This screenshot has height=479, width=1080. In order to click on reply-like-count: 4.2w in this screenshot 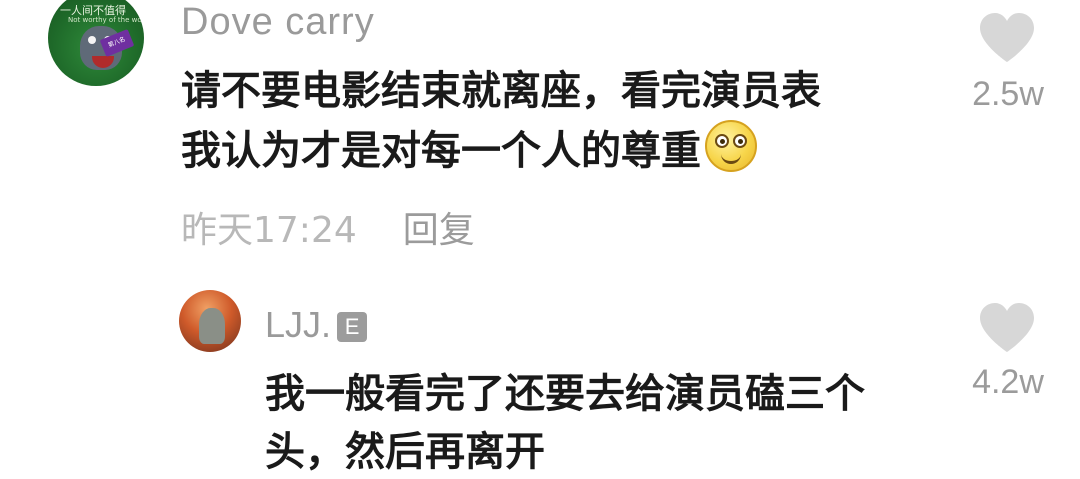, I will do `click(1008, 382)`.